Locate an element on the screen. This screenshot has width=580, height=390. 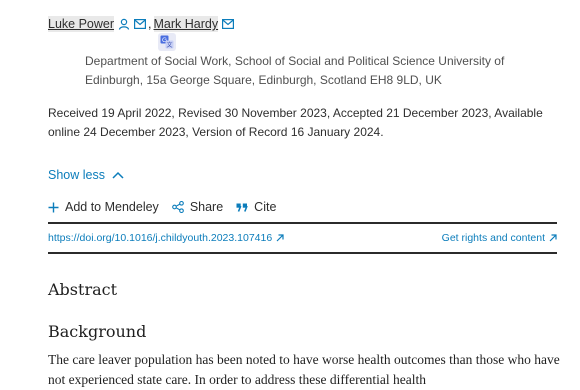
author-list: Luke Power , Mark Hardy is located at coordinates (141, 24).